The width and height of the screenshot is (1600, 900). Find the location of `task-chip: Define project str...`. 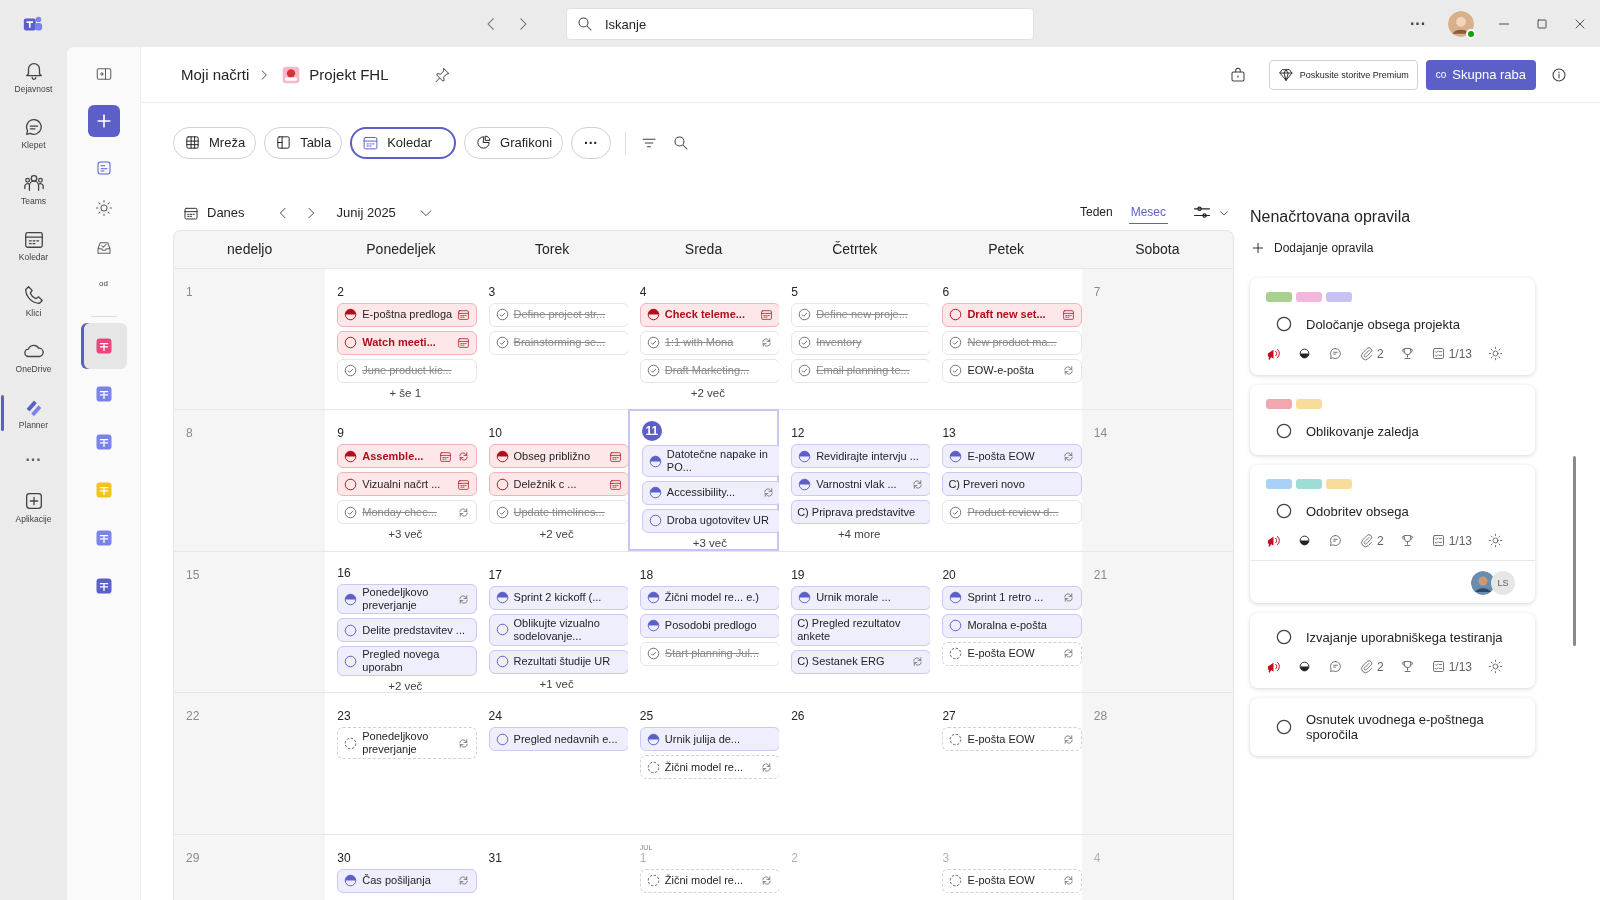

task-chip: Define project str... is located at coordinates (558, 314).